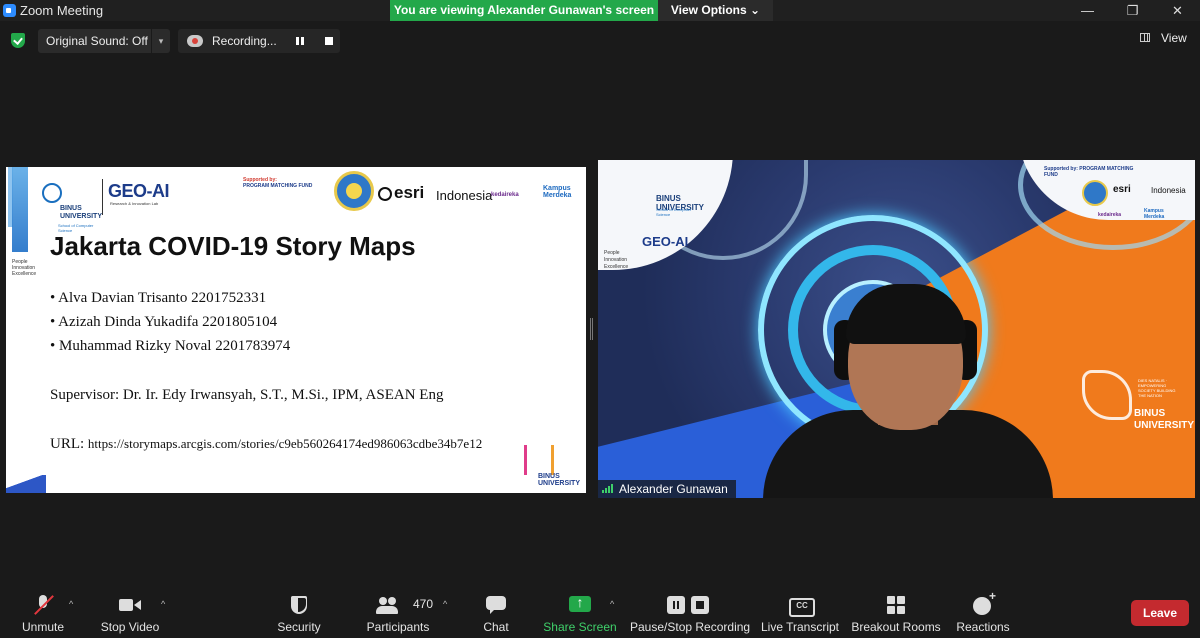  I want to click on share-screen-label: Share Screen, so click(580, 627).